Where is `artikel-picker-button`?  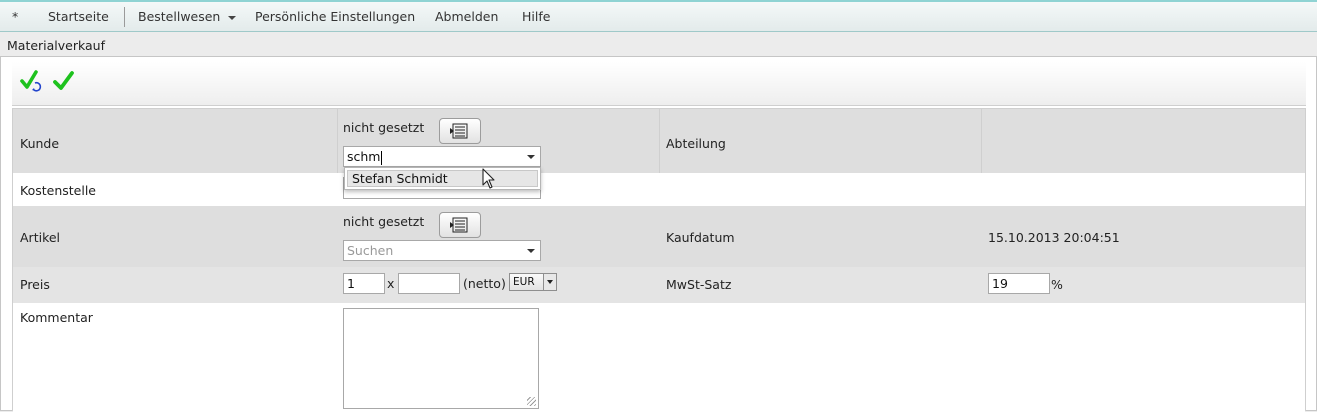 artikel-picker-button is located at coordinates (460, 225).